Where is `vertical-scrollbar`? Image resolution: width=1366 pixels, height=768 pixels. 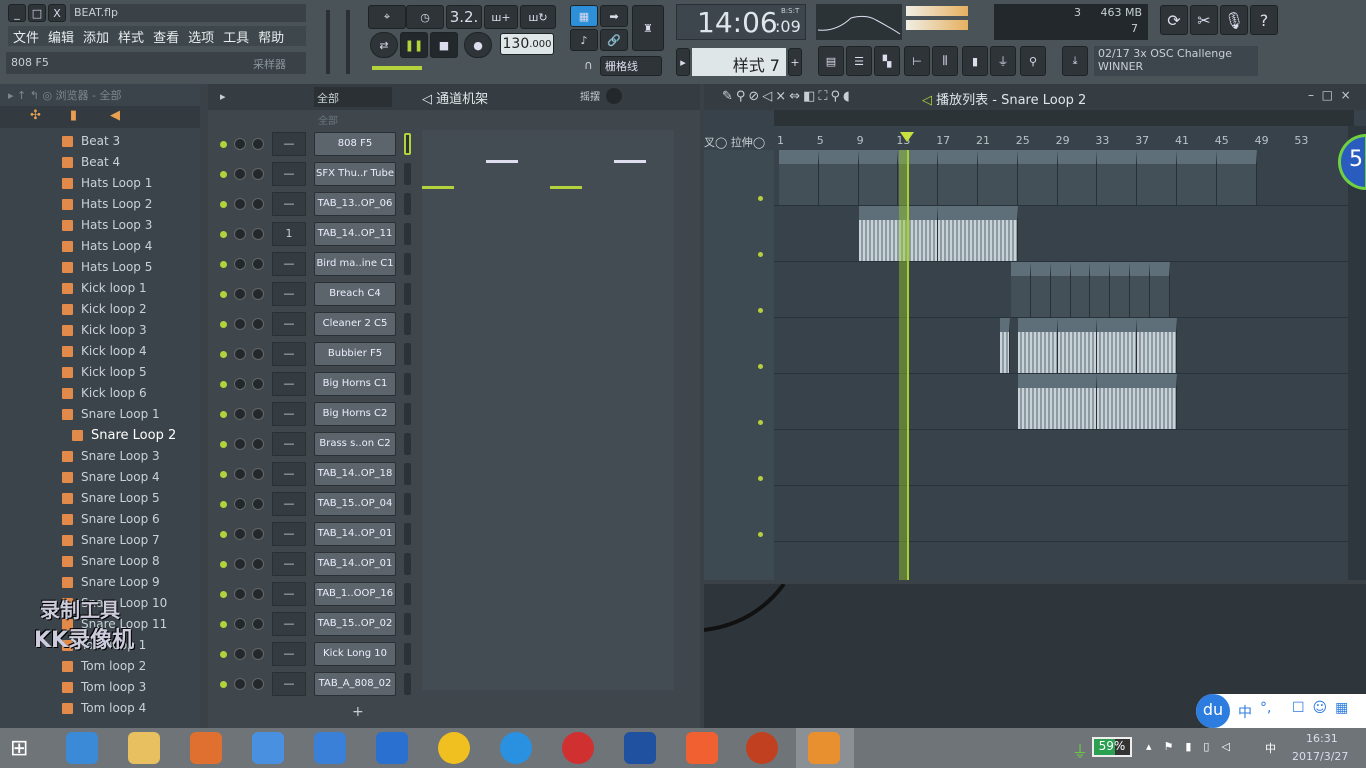
vertical-scrollbar is located at coordinates (1357, 353).